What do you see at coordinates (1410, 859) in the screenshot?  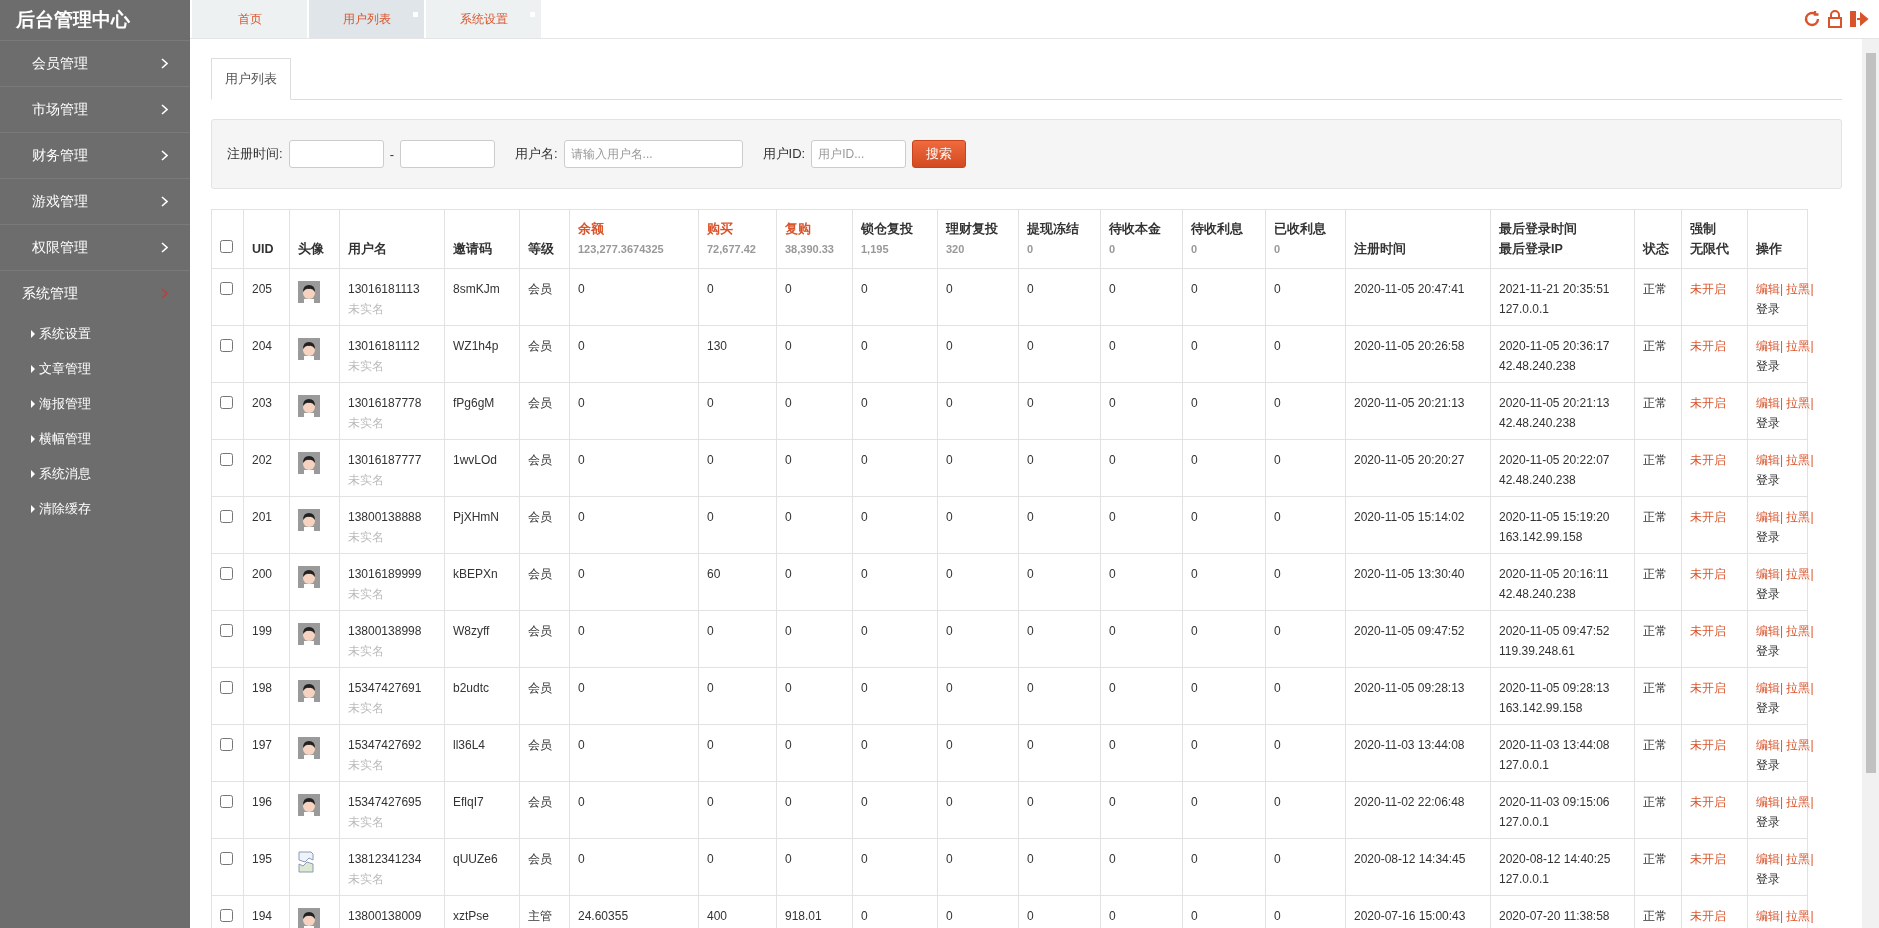 I see `table-cell-text: 2020-08-12 14:34:45` at bounding box center [1410, 859].